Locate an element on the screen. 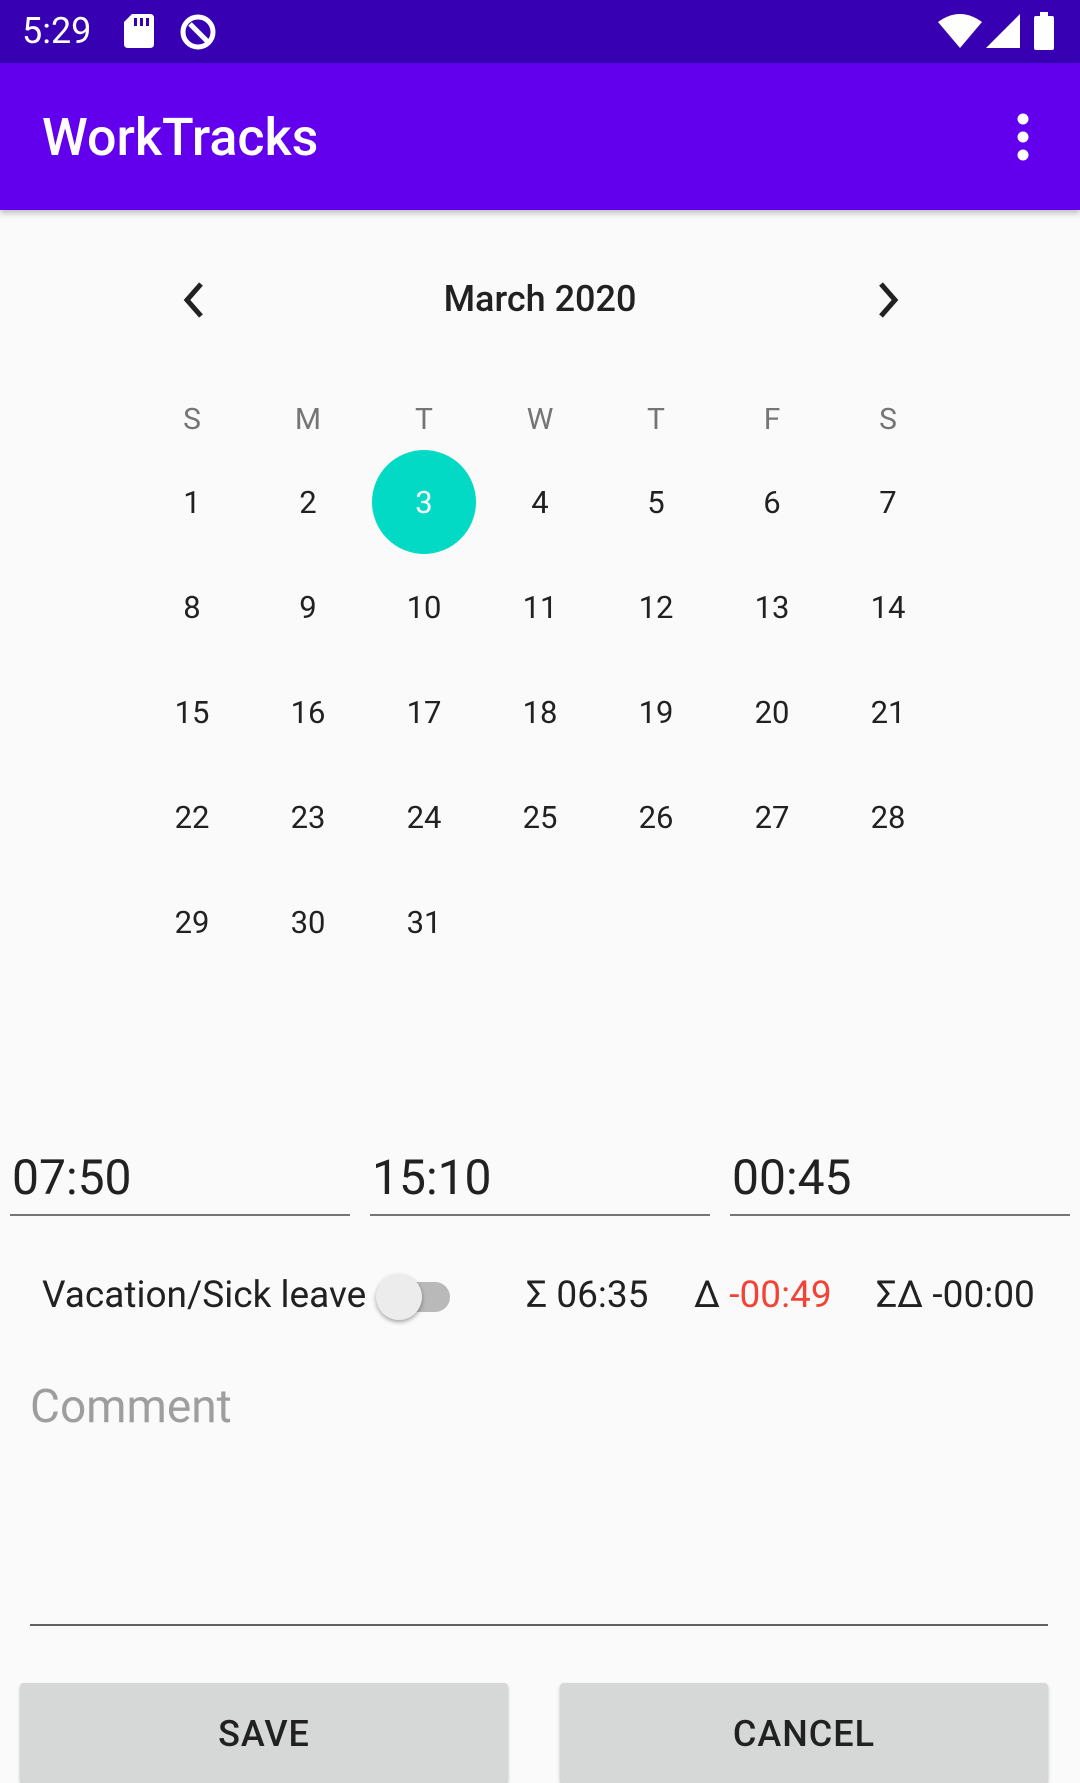 This screenshot has height=1783, width=1080. save-button: SAVE is located at coordinates (264, 1733).